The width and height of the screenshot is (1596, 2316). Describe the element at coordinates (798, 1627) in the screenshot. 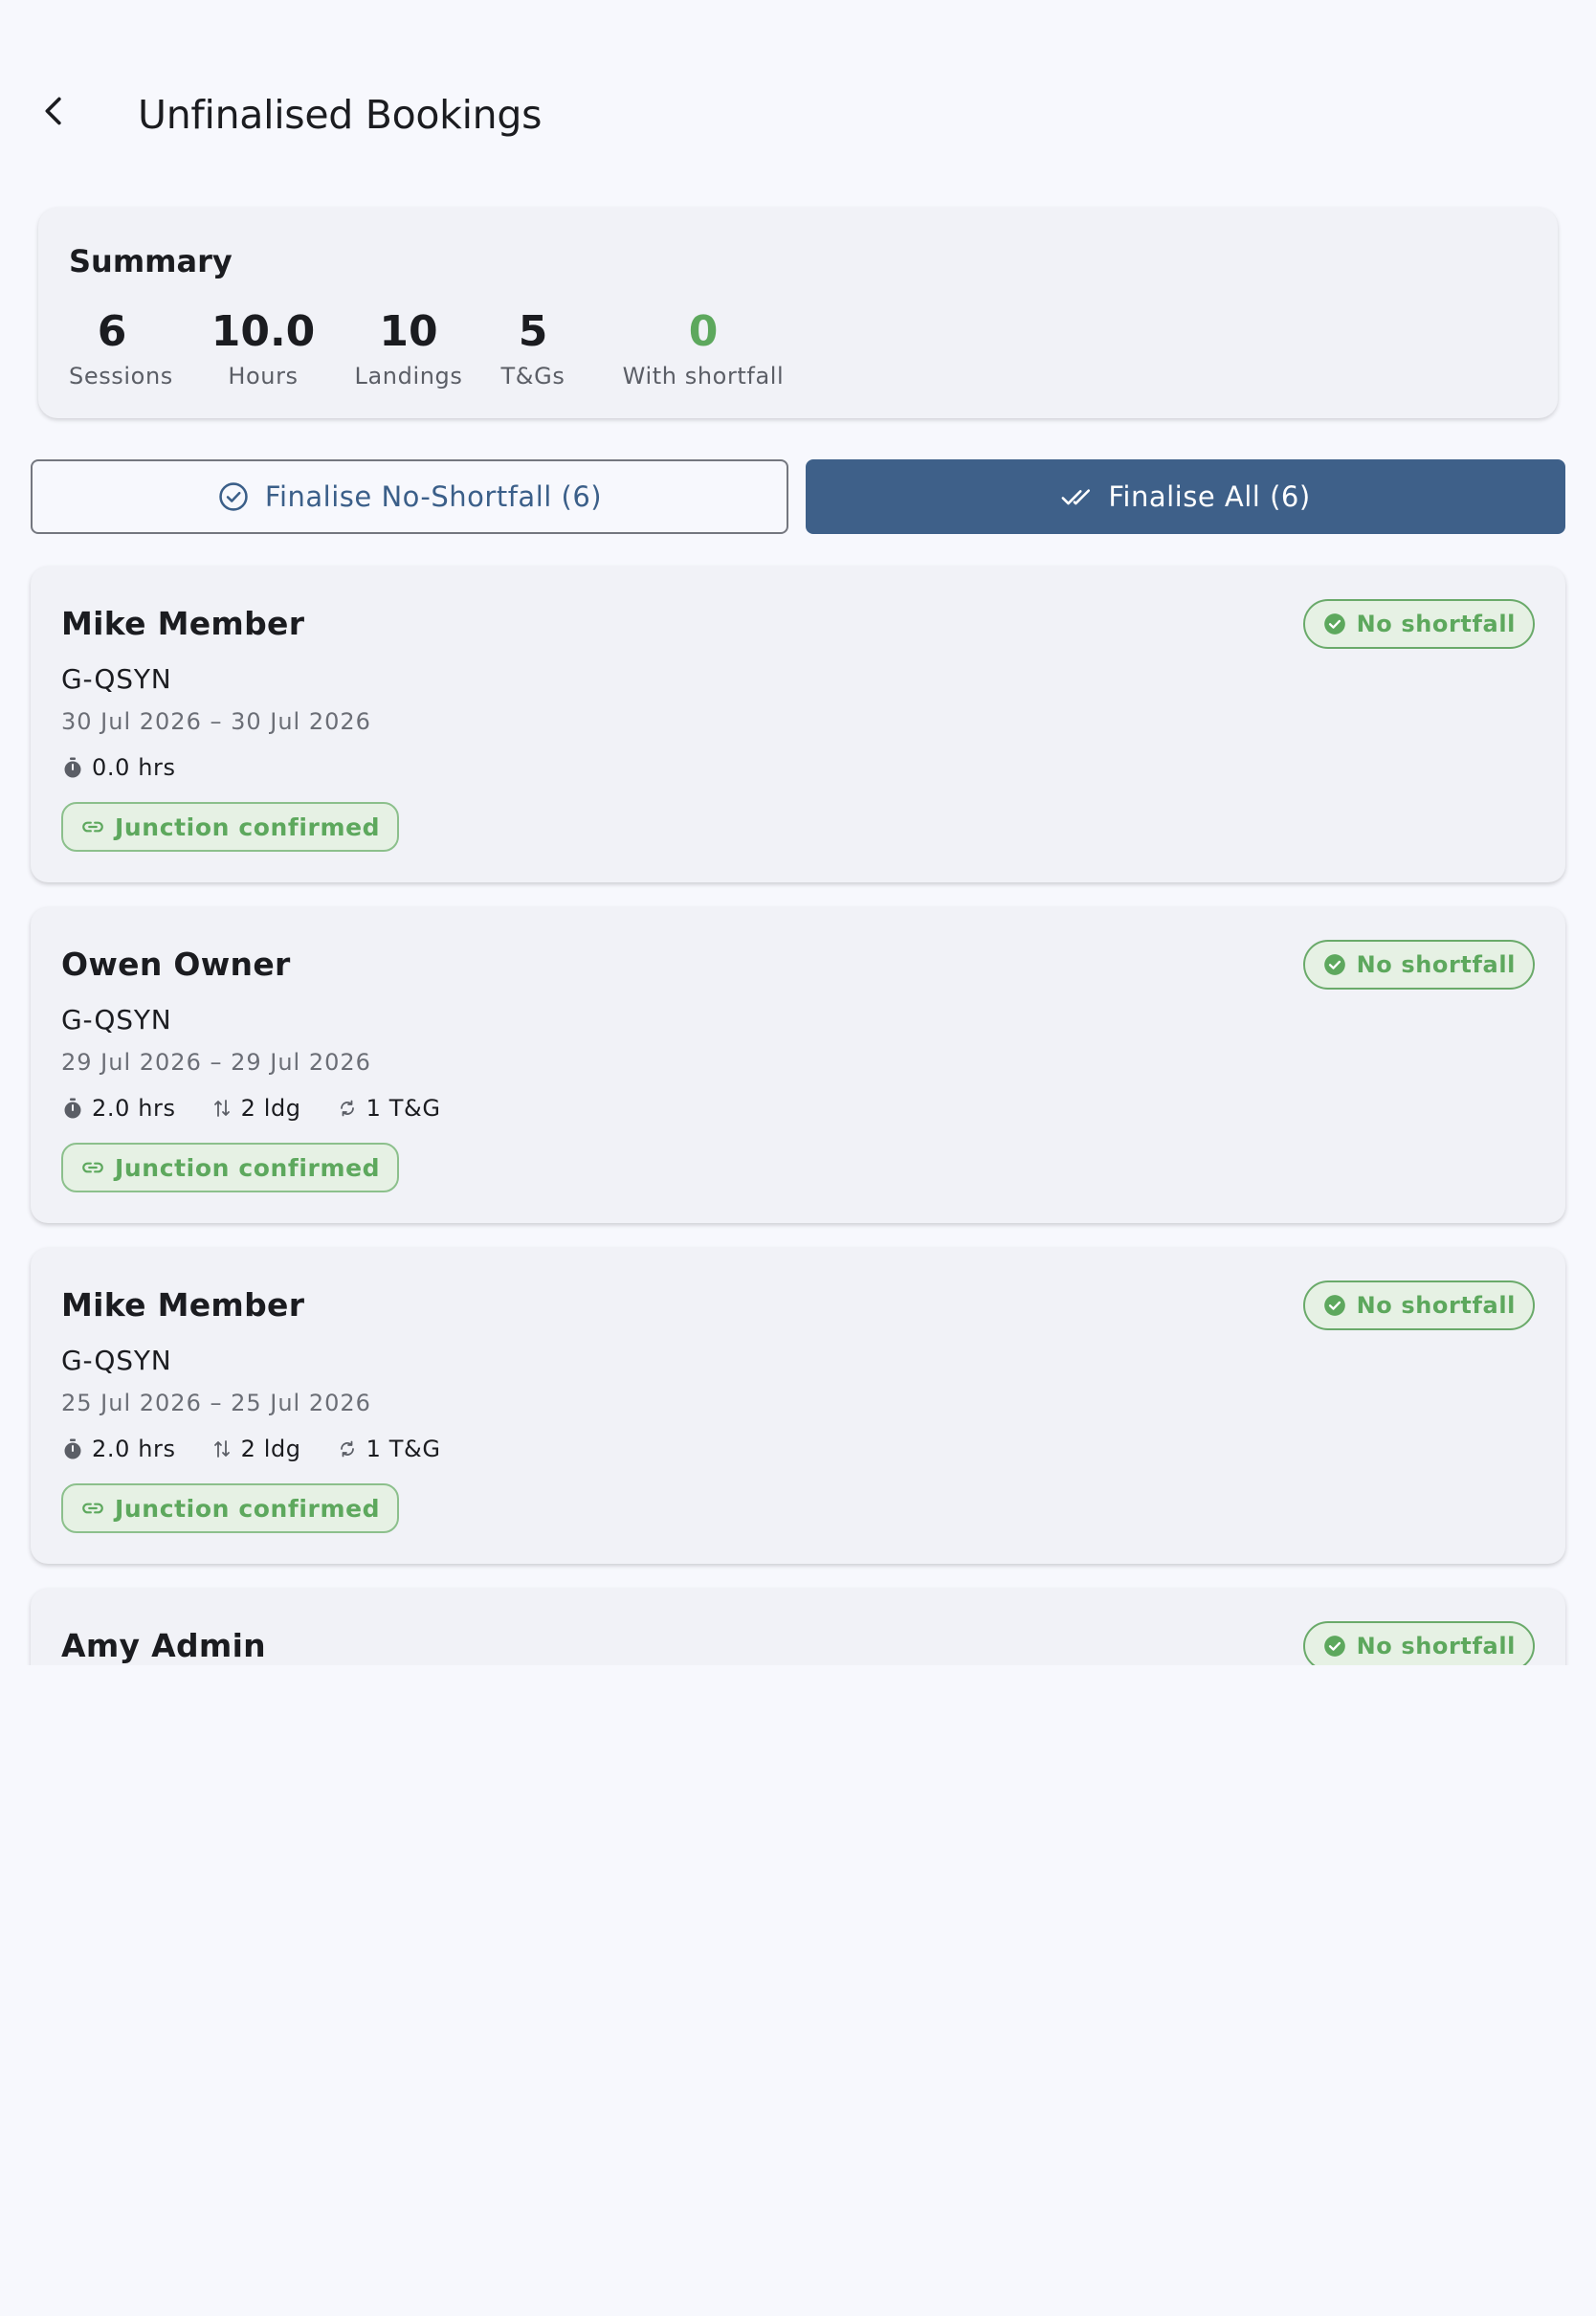

I see `booking-card: Amy Admin No shortfall` at that location.